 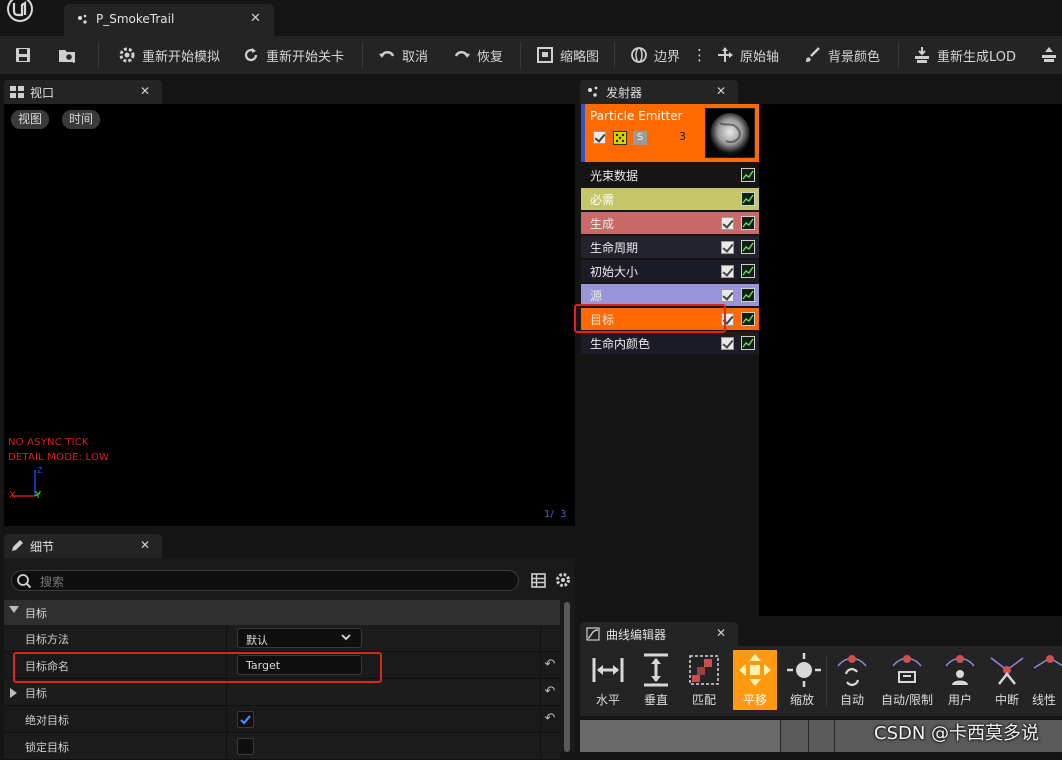 I want to click on module-label: 初始大小, so click(x=614, y=272).